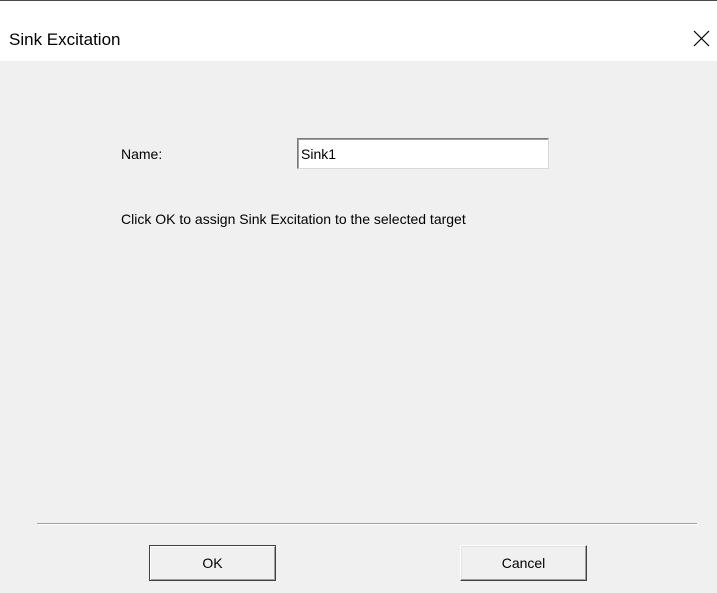  I want to click on close-button, so click(702, 38).